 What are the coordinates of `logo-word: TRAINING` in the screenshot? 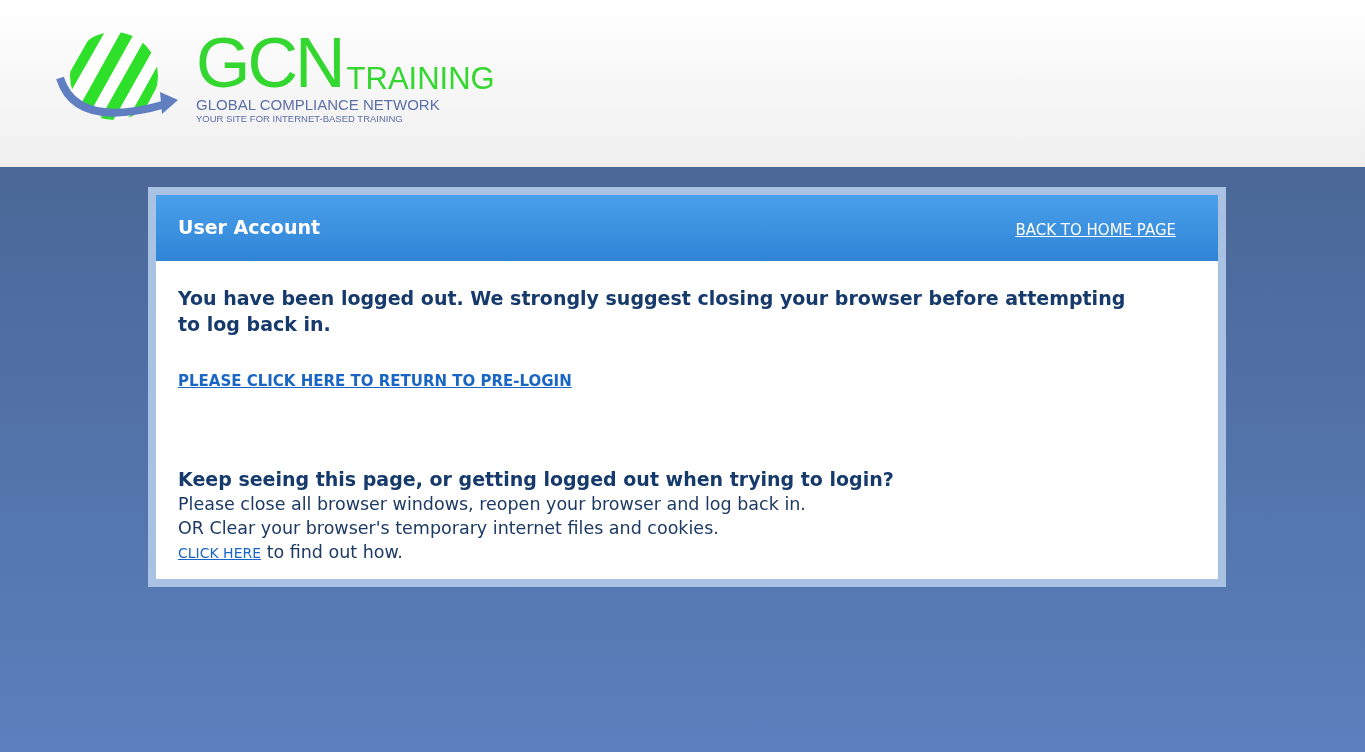 It's located at (420, 78).